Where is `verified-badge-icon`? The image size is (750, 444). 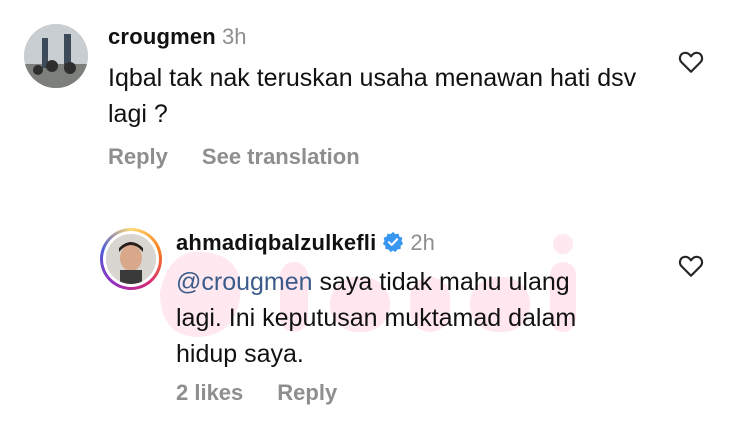 verified-badge-icon is located at coordinates (393, 242).